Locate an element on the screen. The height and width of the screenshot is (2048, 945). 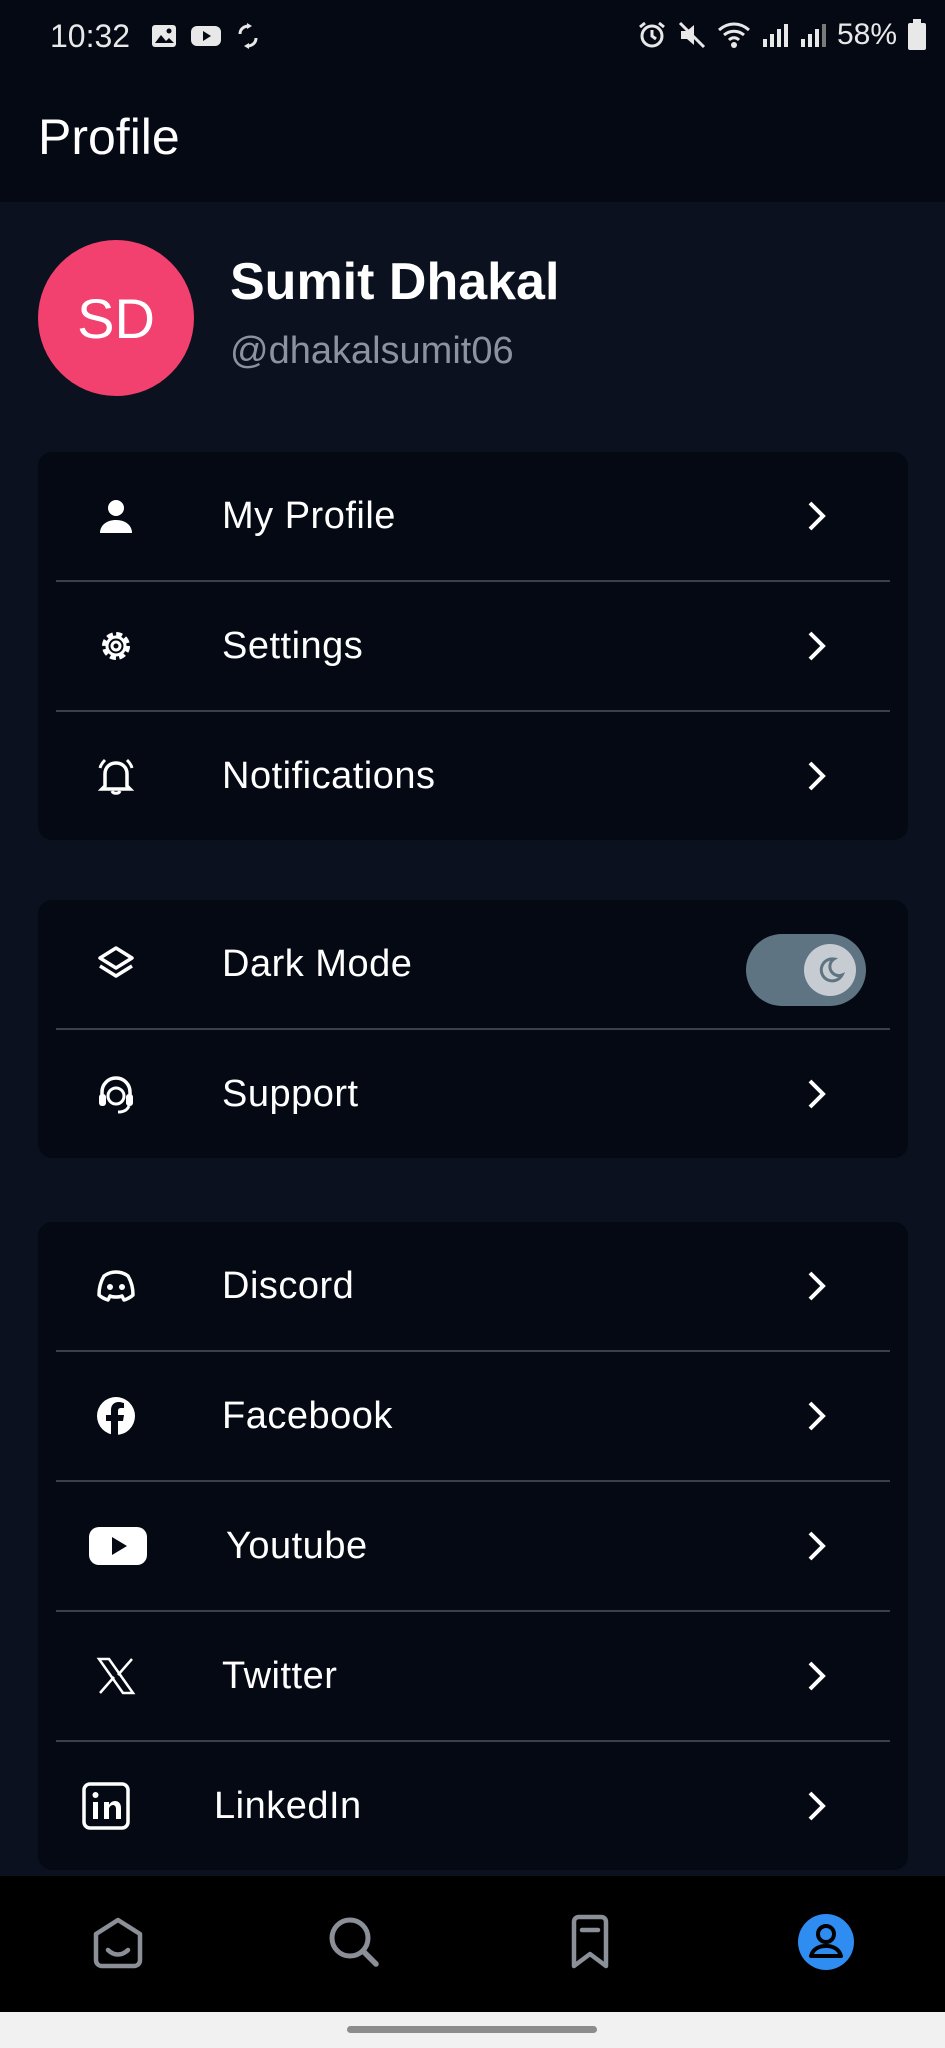
menu-item-label: Youtube is located at coordinates (297, 1545).